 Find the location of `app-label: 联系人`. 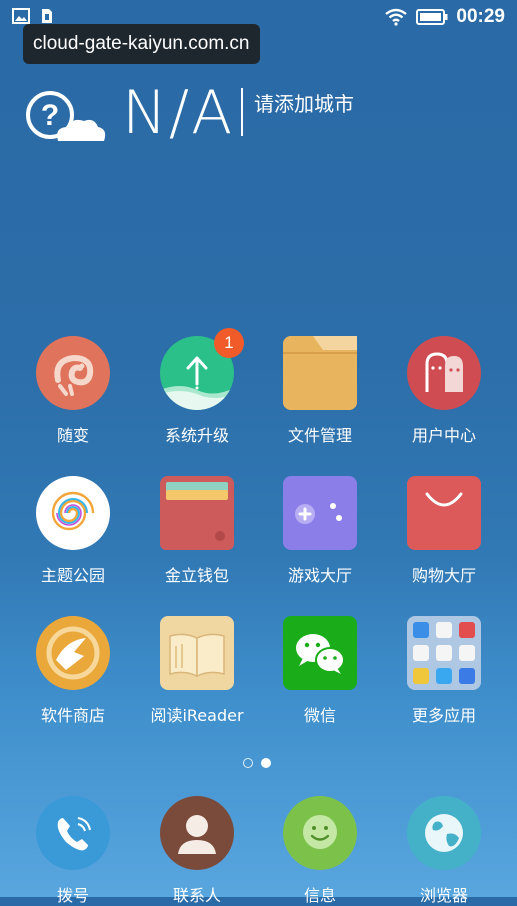

app-label: 联系人 is located at coordinates (196, 895).